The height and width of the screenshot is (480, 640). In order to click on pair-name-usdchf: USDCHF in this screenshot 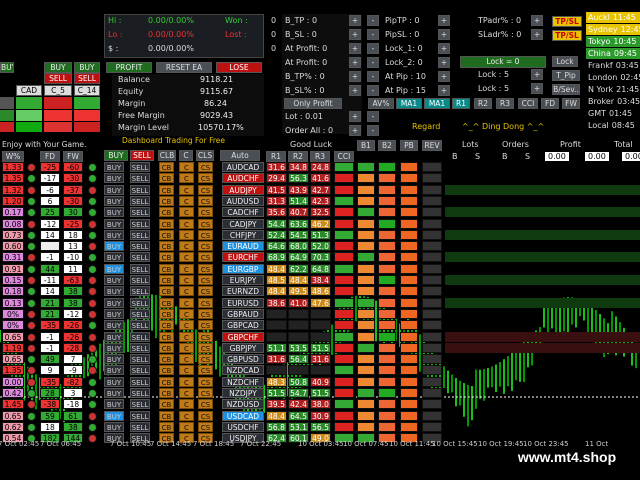, I will do `click(243, 427)`.